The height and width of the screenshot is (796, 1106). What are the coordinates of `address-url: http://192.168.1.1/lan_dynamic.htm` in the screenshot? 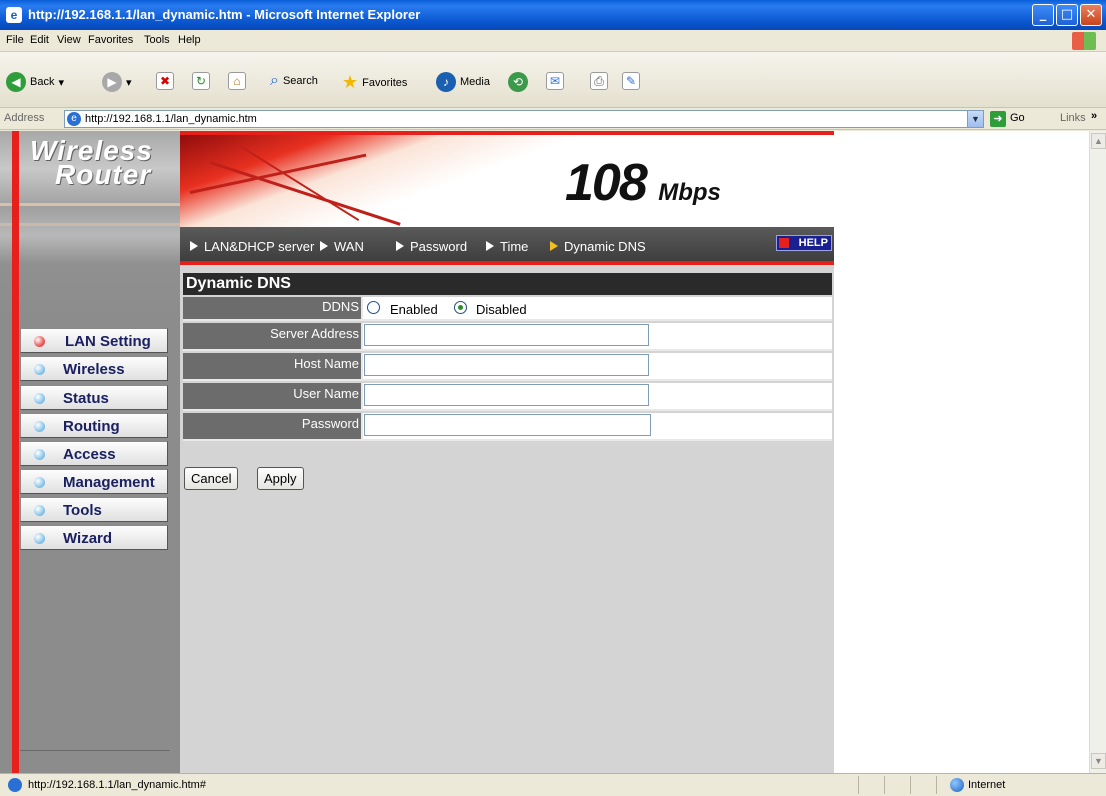 It's located at (171, 119).